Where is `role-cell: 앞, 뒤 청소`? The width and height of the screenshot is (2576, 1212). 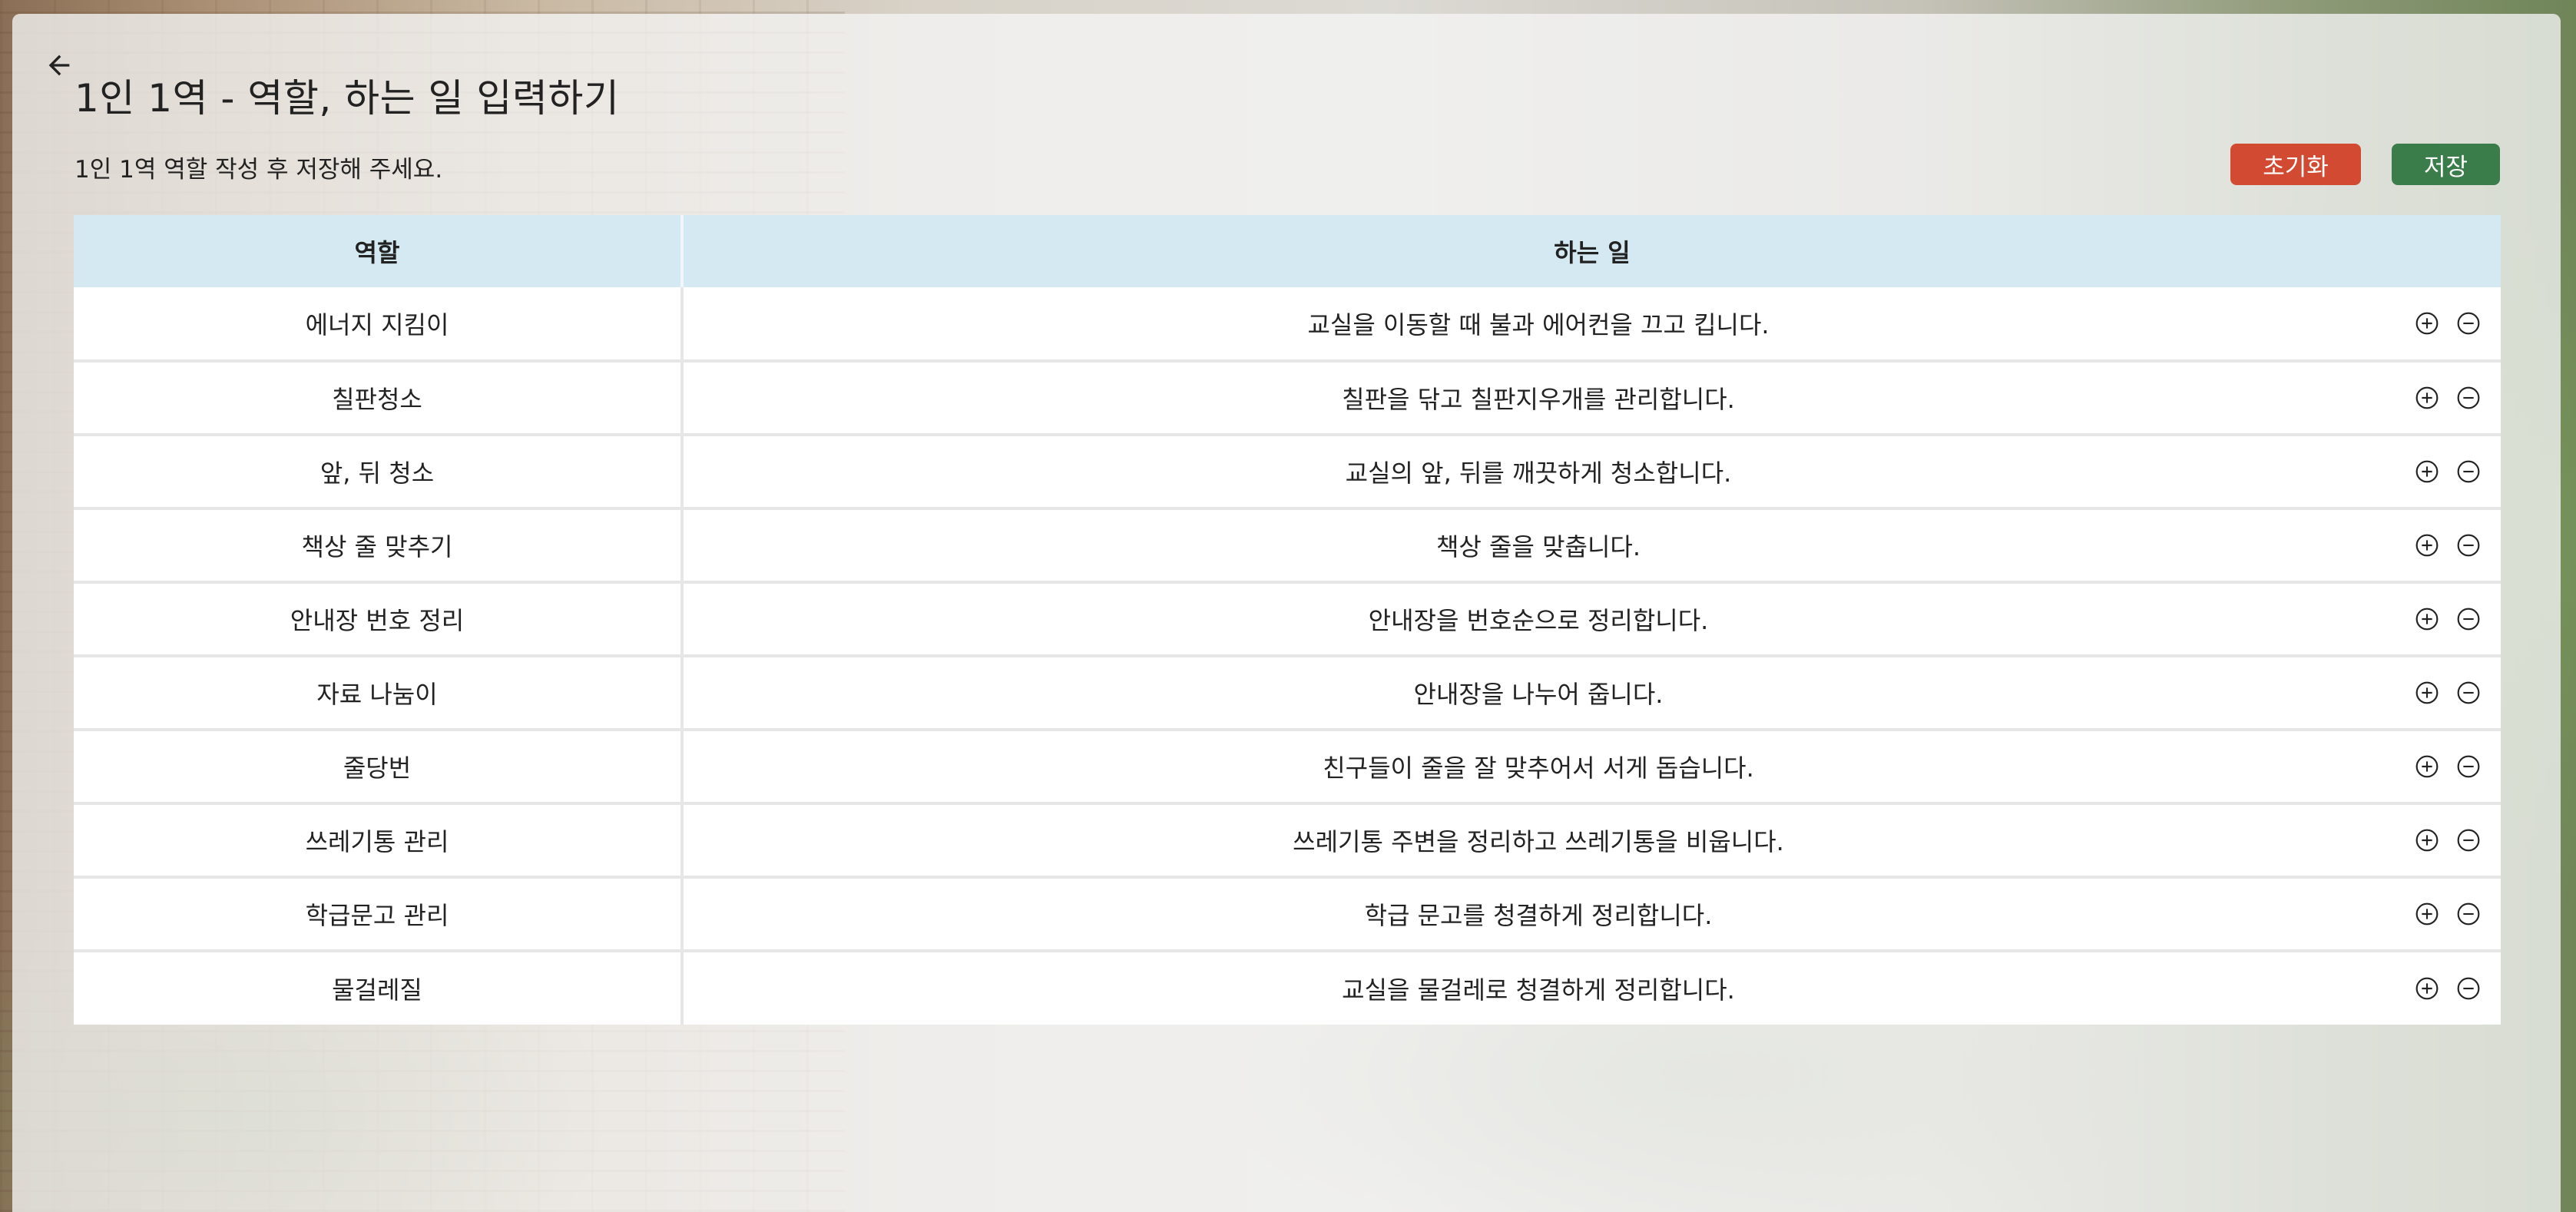 role-cell: 앞, 뒤 청소 is located at coordinates (379, 473).